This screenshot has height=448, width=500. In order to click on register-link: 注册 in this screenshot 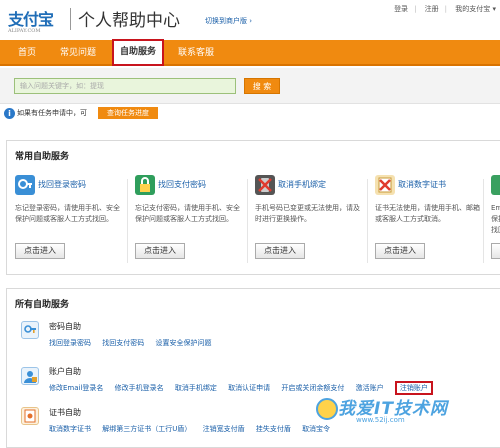, I will do `click(432, 9)`.